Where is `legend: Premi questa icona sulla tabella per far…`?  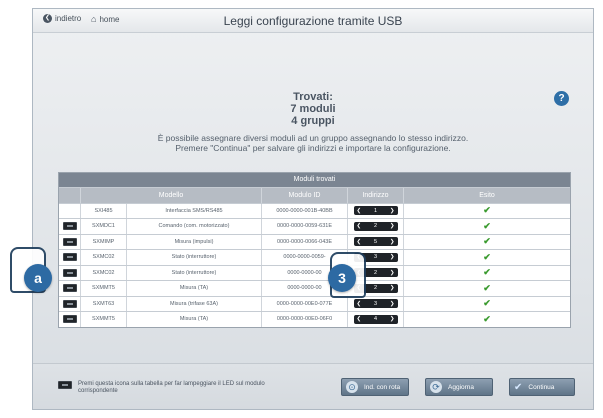 legend: Premi questa icona sulla tabella per far… is located at coordinates (168, 388).